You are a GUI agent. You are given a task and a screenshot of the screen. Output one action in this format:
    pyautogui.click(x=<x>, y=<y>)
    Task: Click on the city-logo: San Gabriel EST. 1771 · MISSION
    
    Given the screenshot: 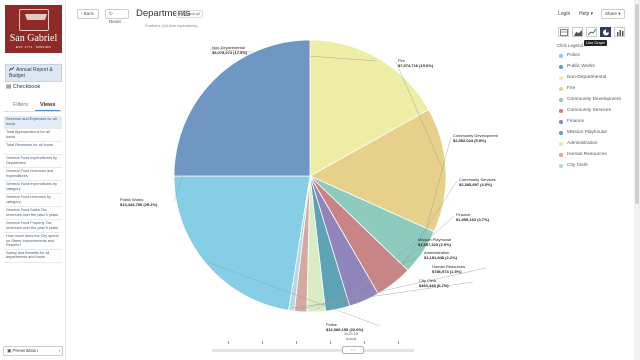 What is the action you would take?
    pyautogui.click(x=33, y=29)
    